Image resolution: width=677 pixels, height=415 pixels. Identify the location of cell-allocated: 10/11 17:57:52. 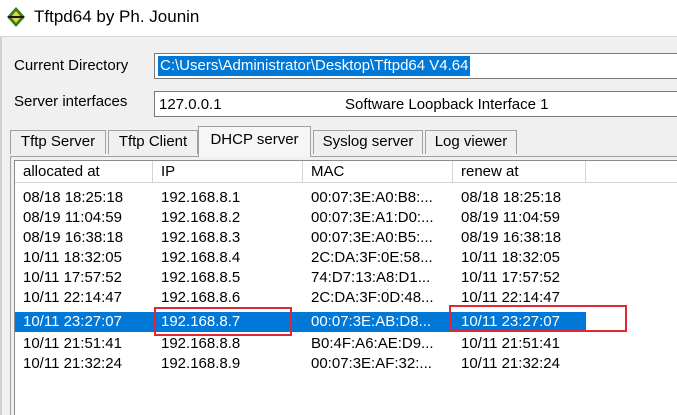
(72, 277).